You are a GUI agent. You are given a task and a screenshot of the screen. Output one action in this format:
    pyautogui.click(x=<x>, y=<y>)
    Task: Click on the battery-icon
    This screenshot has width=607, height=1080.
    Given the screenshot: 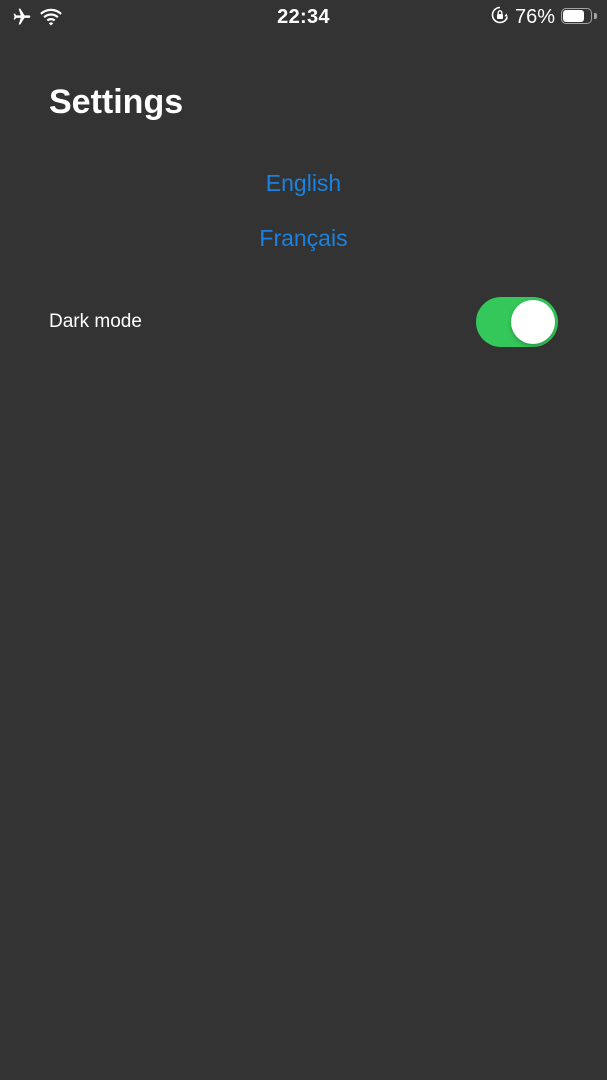 What is the action you would take?
    pyautogui.click(x=579, y=17)
    